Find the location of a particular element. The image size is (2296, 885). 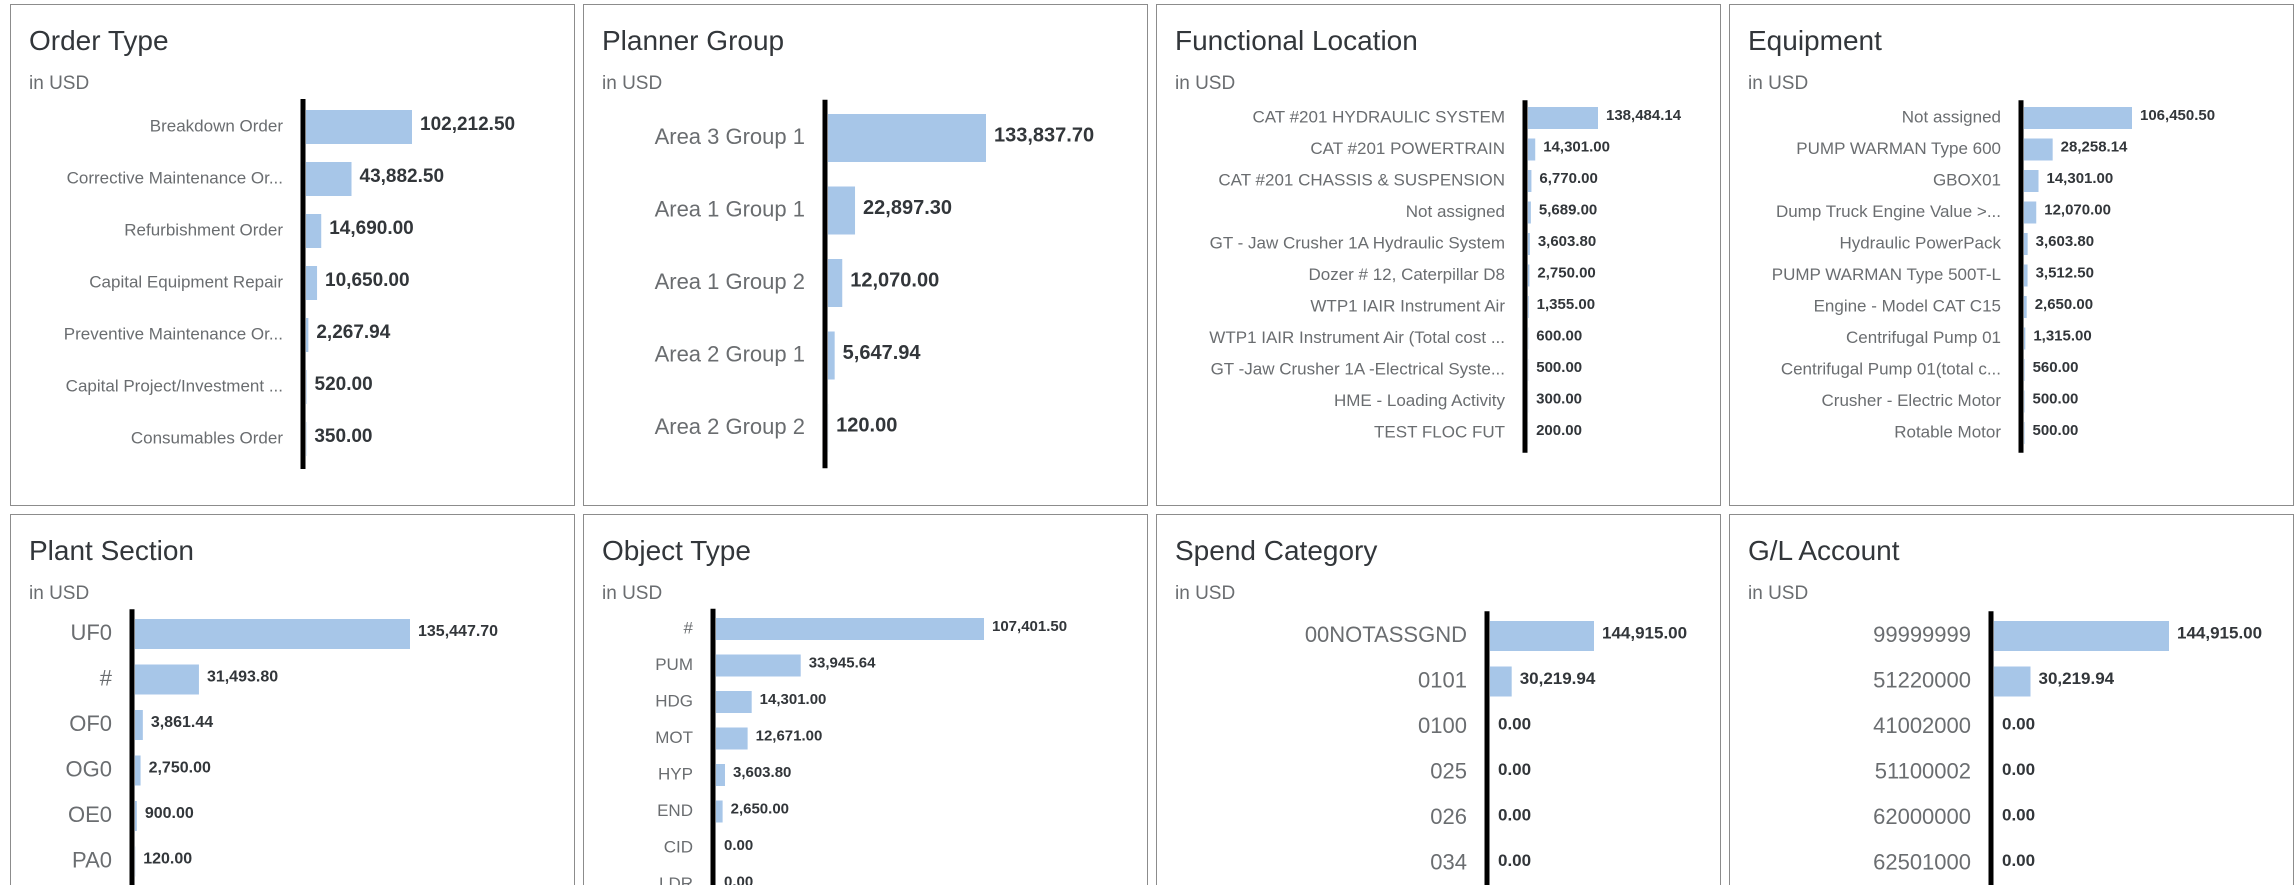

category-label: Dozer # 12, Caterpillar D8 is located at coordinates (1406, 274).